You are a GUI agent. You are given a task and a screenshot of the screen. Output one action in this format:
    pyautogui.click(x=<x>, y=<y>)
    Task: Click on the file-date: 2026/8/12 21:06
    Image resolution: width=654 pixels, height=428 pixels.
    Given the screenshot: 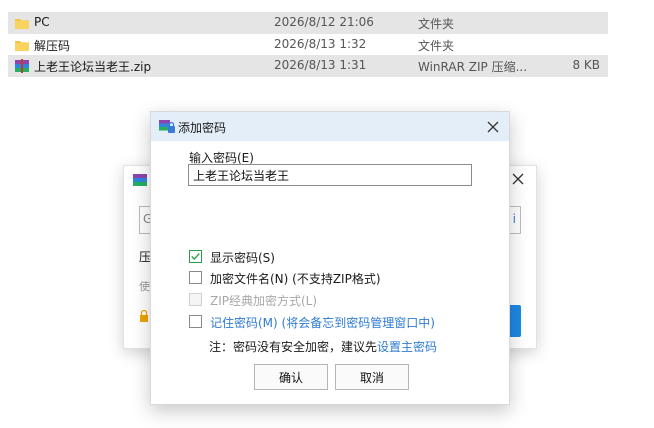 What is the action you would take?
    pyautogui.click(x=324, y=22)
    